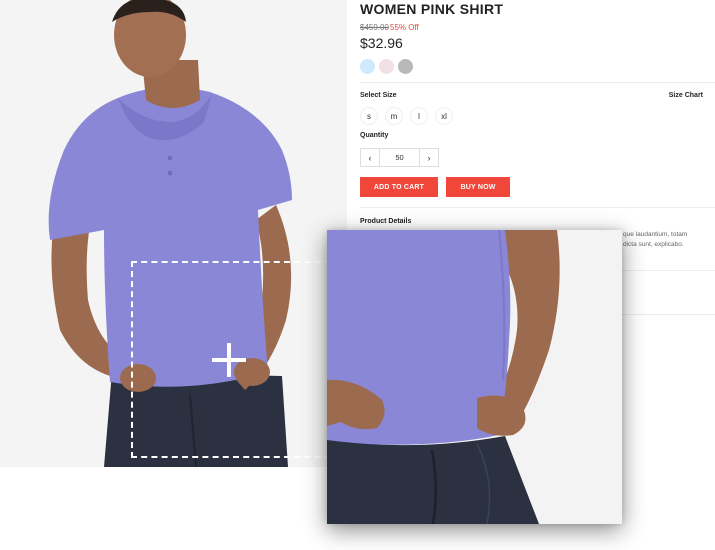 This screenshot has height=550, width=715. Describe the element at coordinates (399, 187) in the screenshot. I see `add-to-cart-button: ADD TO CART` at that location.